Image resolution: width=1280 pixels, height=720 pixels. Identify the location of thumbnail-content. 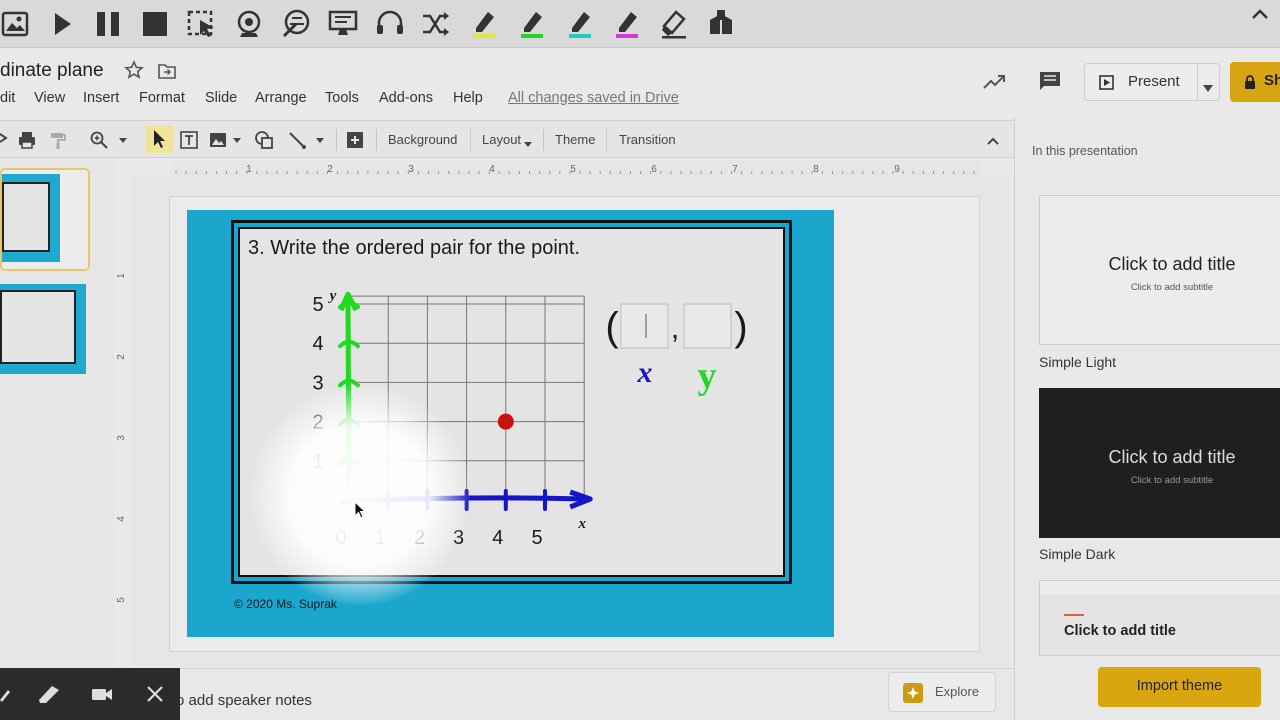
(38, 327).